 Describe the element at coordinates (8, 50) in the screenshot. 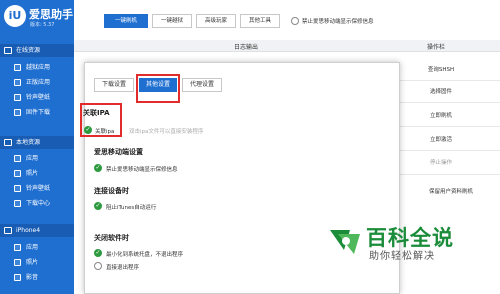

I see `globe-icon` at that location.